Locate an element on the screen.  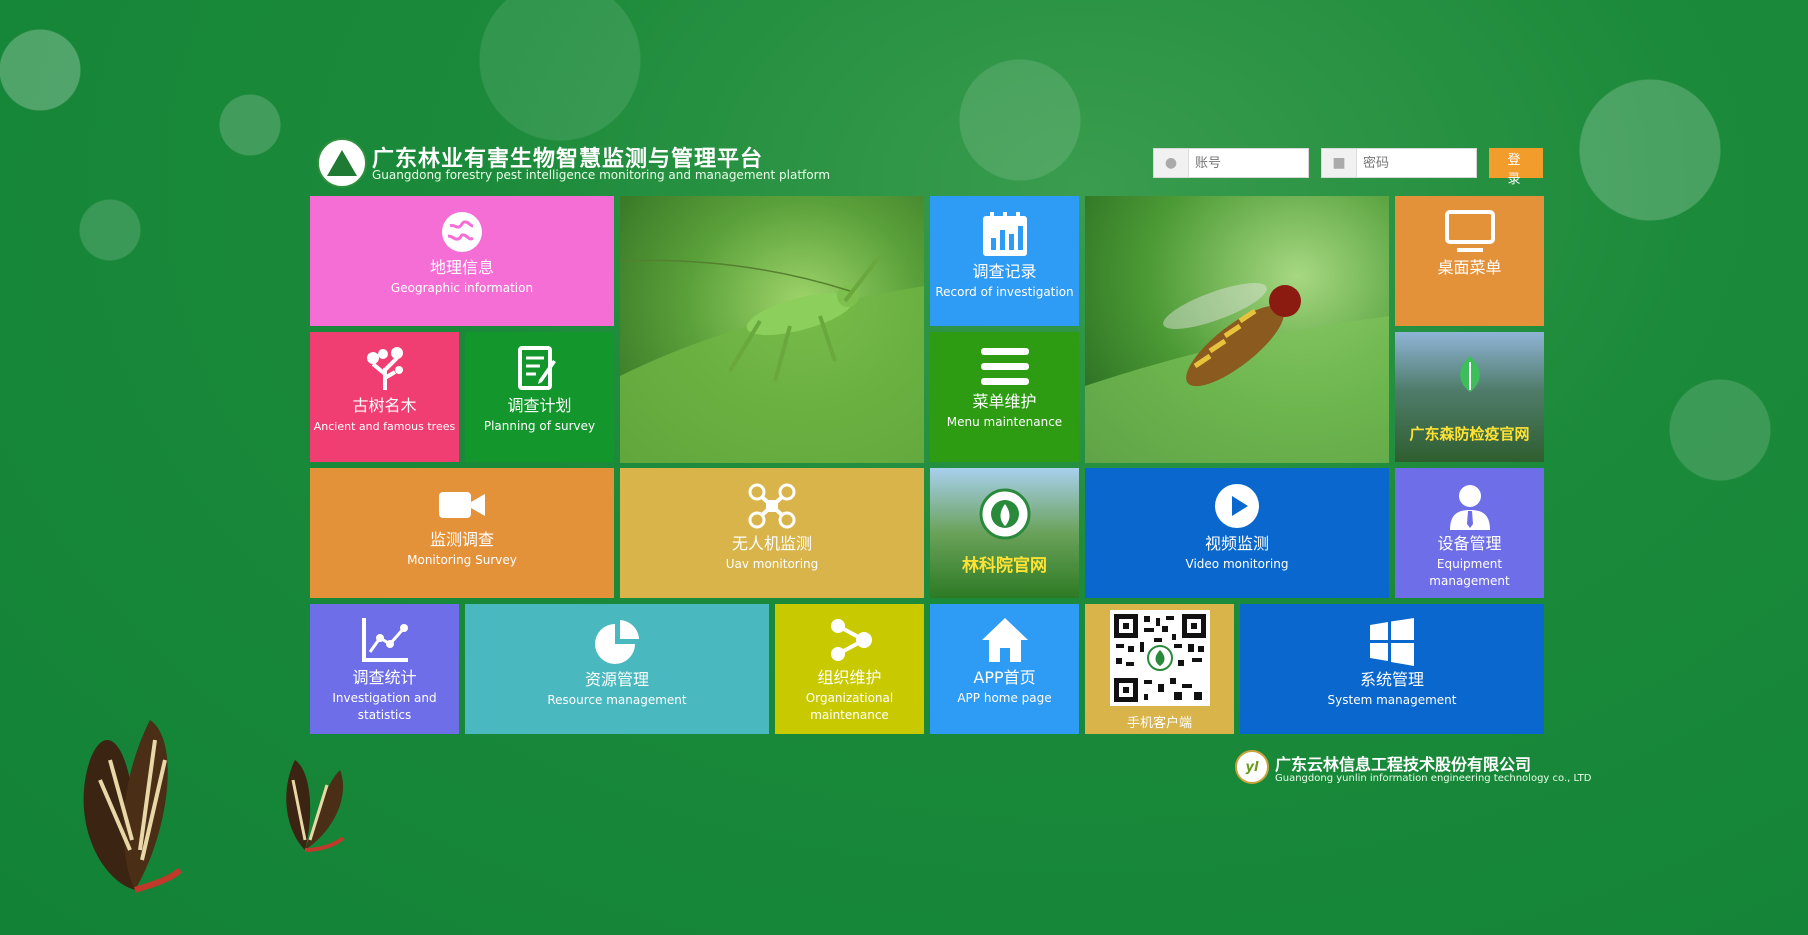
tile-label-cn: 组织维护 is located at coordinates (849, 677).